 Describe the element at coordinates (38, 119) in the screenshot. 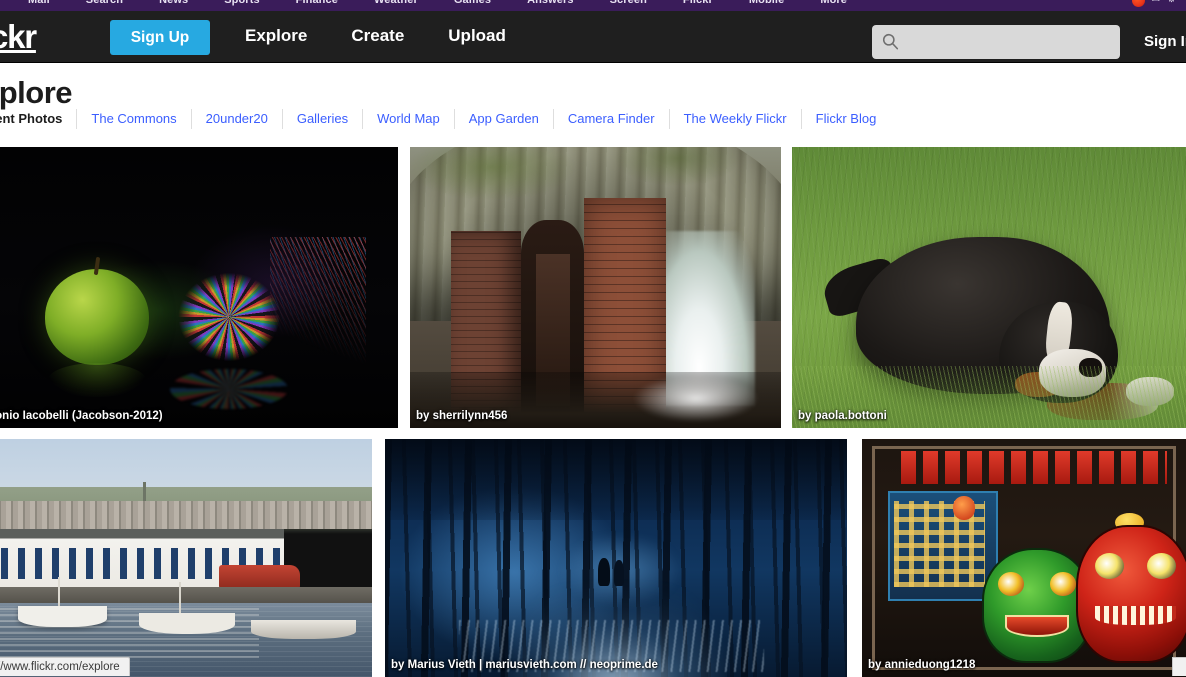

I see `subnav-item-recent-photos: cent Photos` at that location.